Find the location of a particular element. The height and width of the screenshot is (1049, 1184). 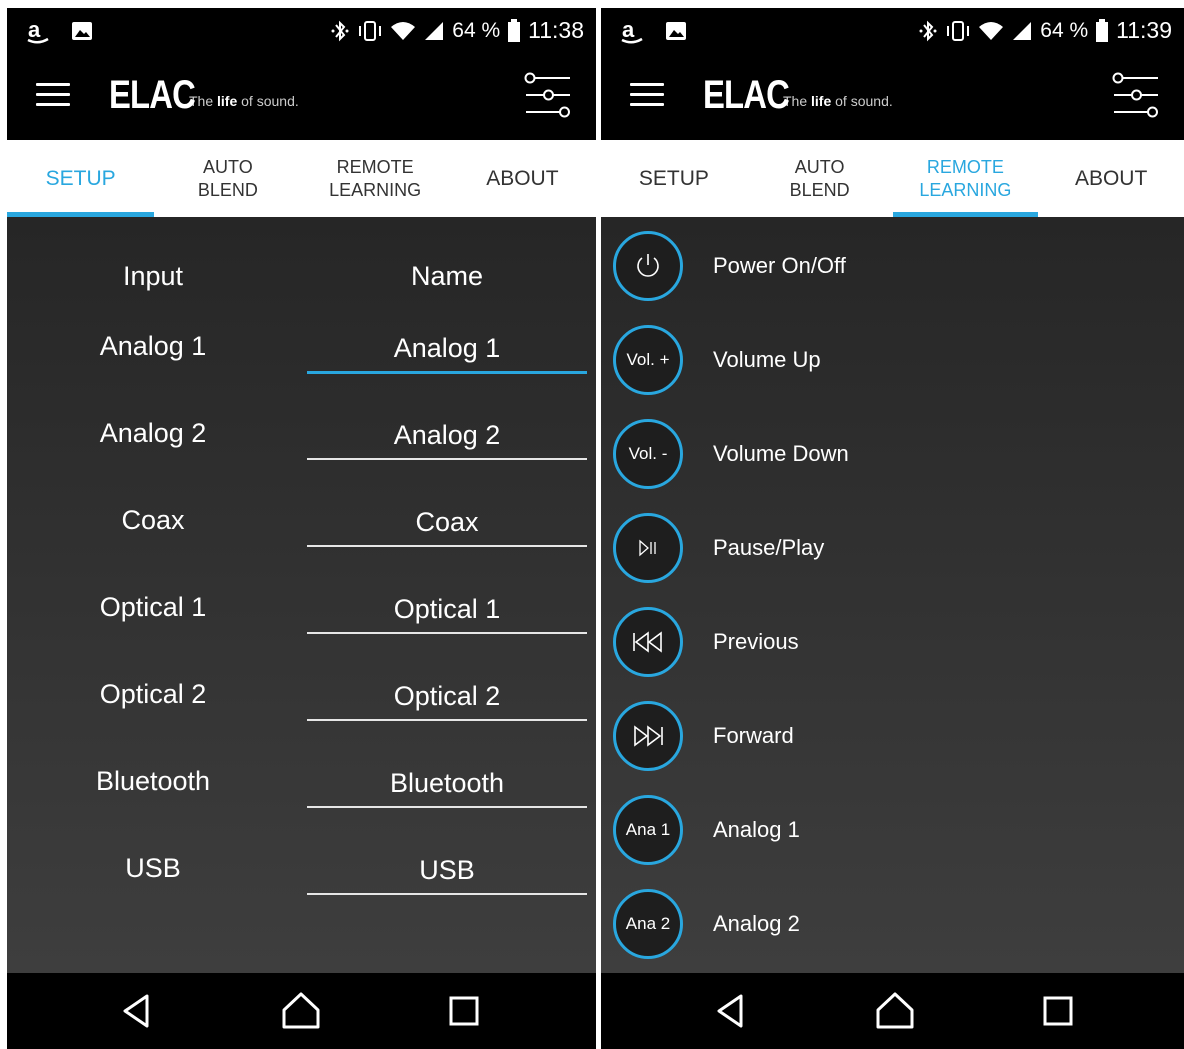

remote-item-volume-down: Vol. - Volume Down is located at coordinates (893, 454).